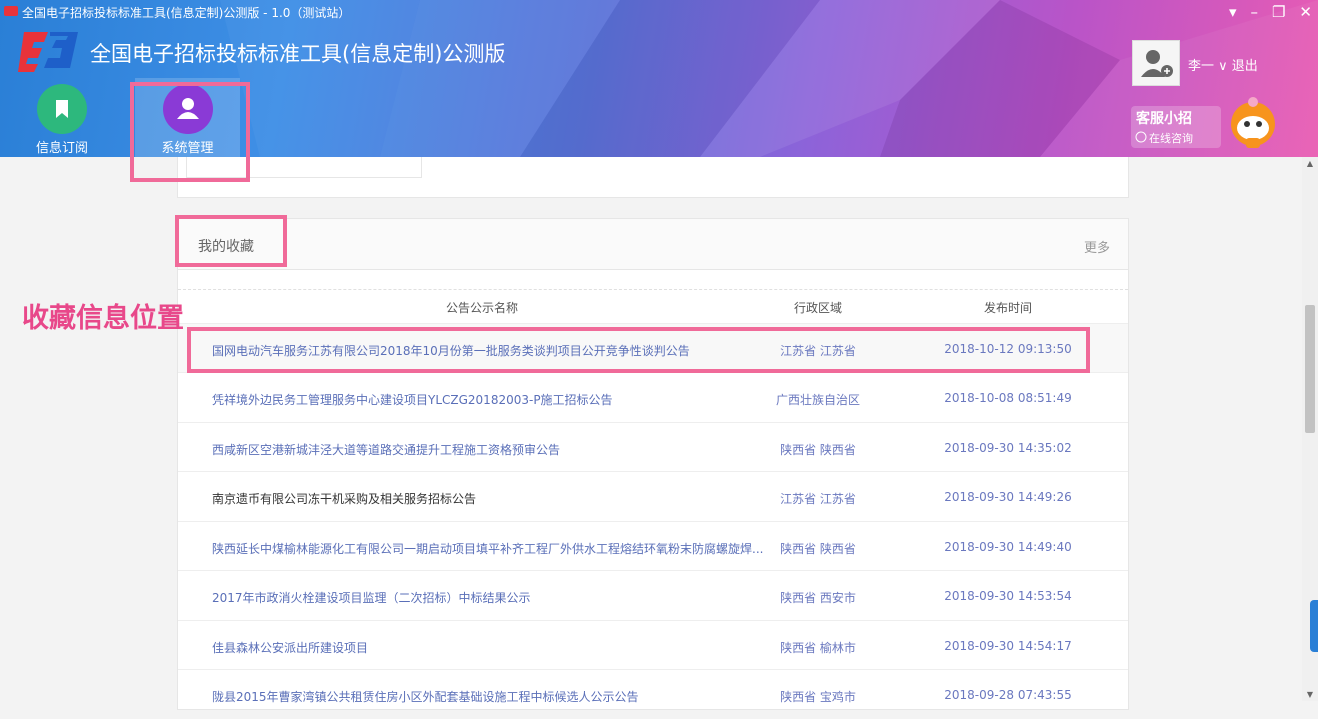 The height and width of the screenshot is (719, 1318). I want to click on nav-info-label: 信息订阅, so click(61, 148).